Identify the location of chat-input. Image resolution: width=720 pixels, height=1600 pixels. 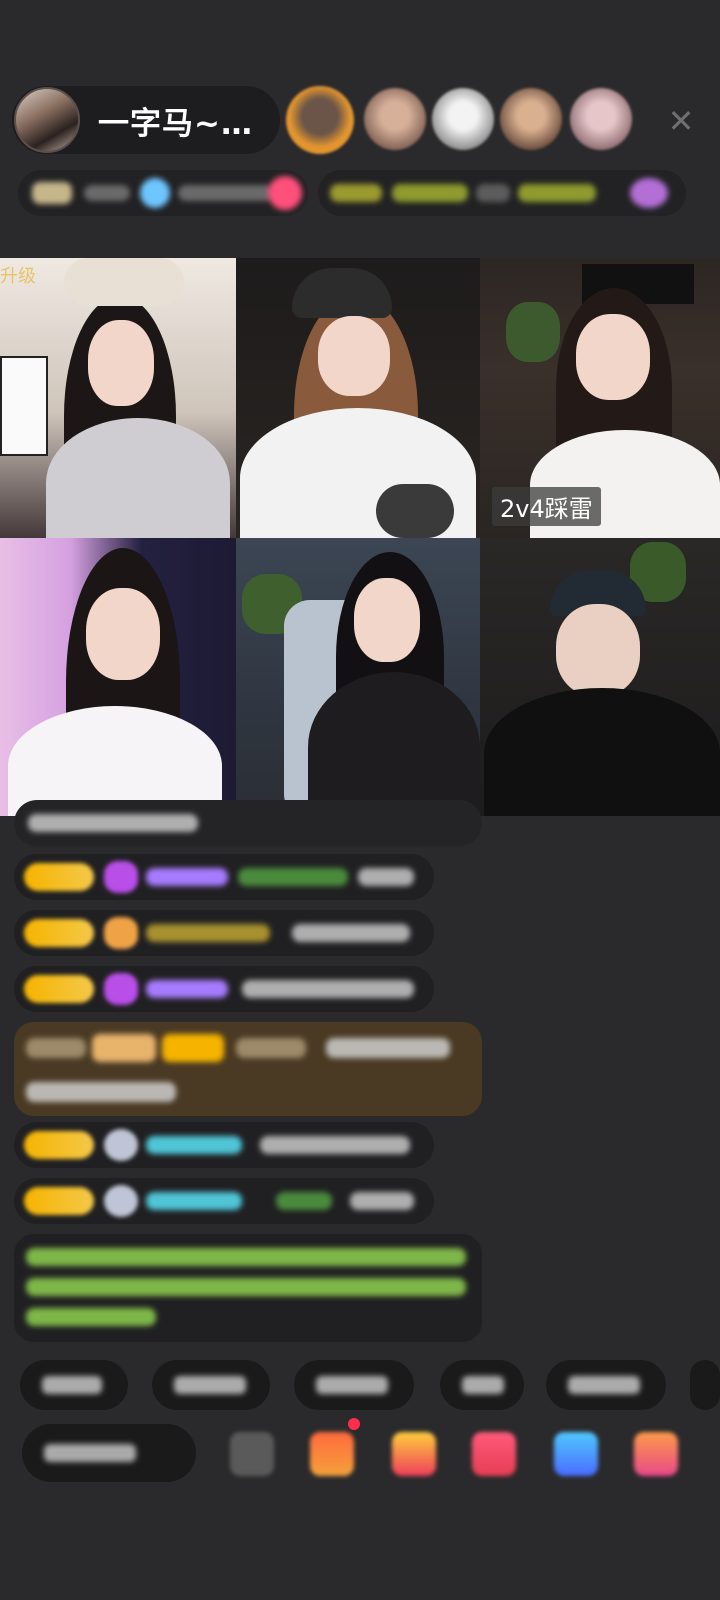
(109, 1453).